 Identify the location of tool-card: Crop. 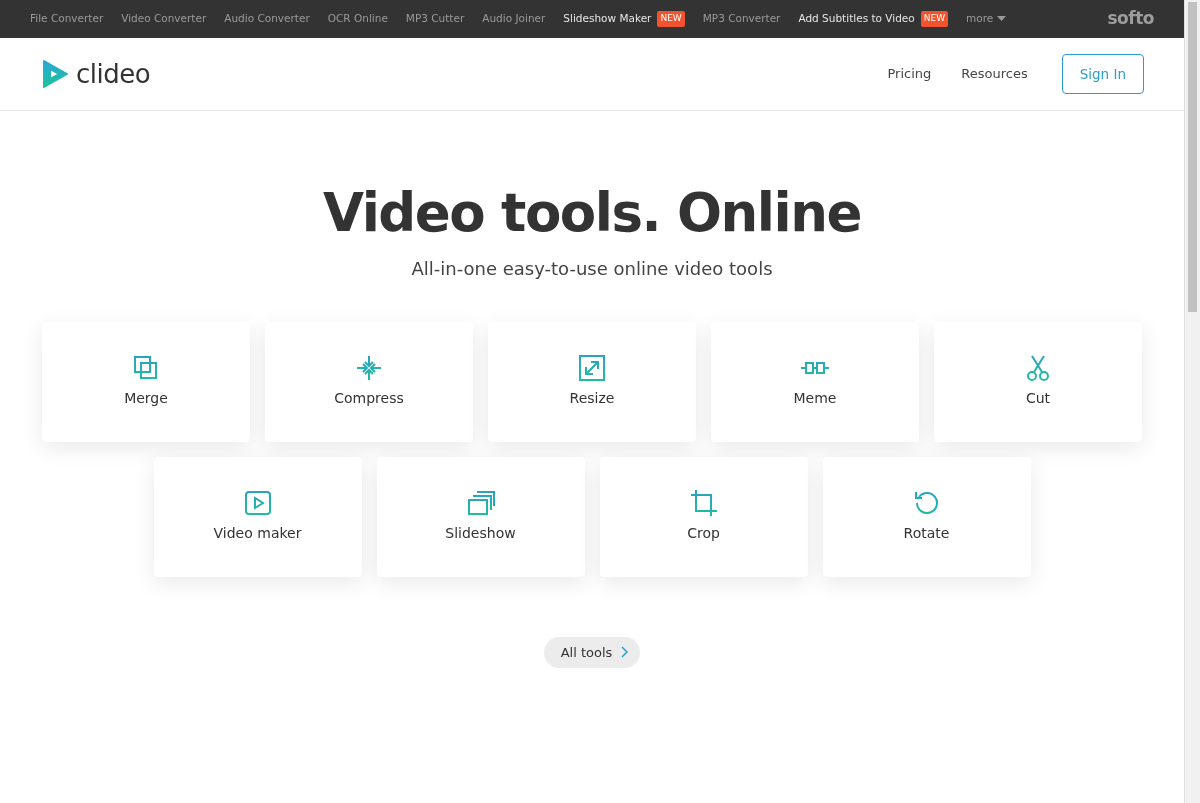
(703, 516).